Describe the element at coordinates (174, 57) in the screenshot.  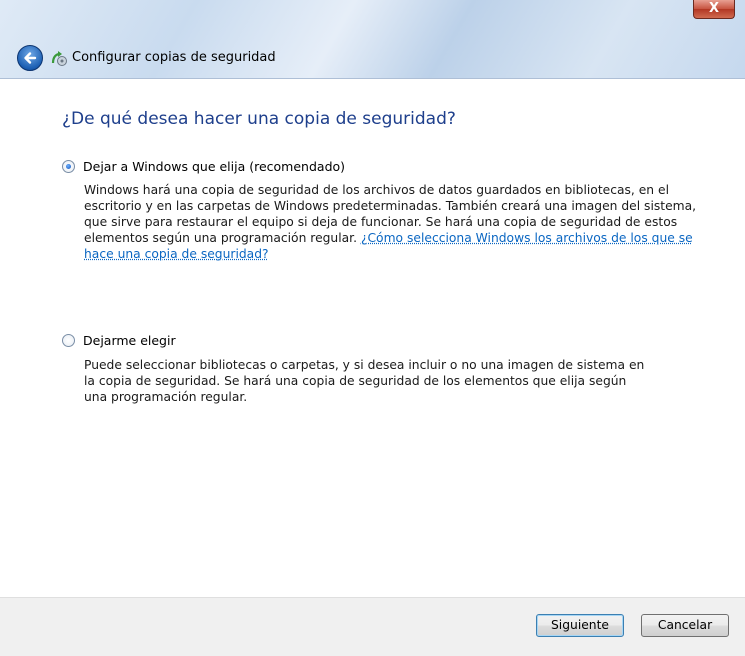
I see `window-title: Configurar copias de seguridad` at that location.